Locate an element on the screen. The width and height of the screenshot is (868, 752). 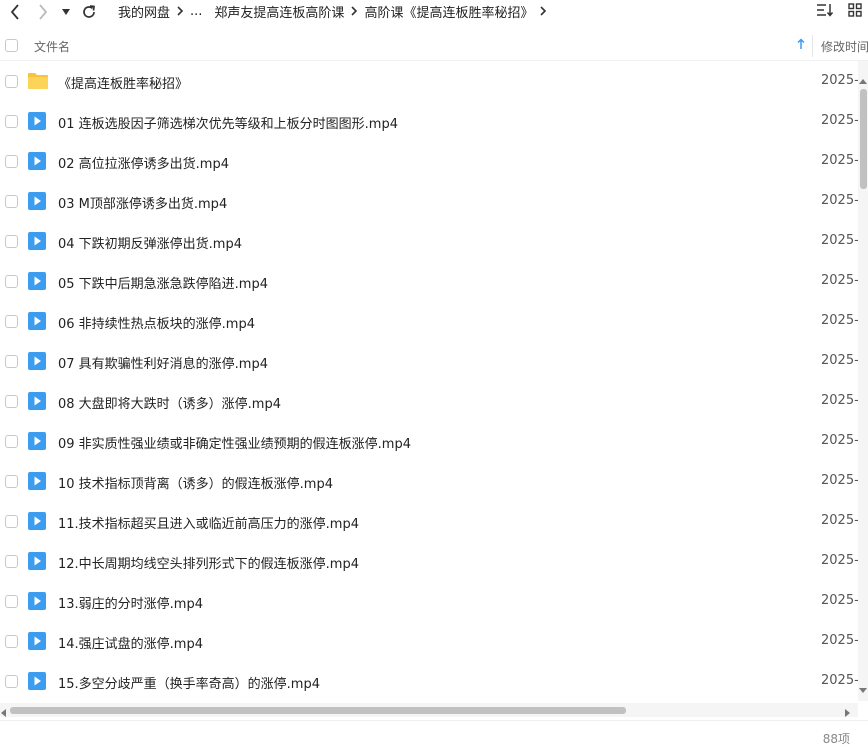
scroll-left-icon is located at coordinates (3, 713).